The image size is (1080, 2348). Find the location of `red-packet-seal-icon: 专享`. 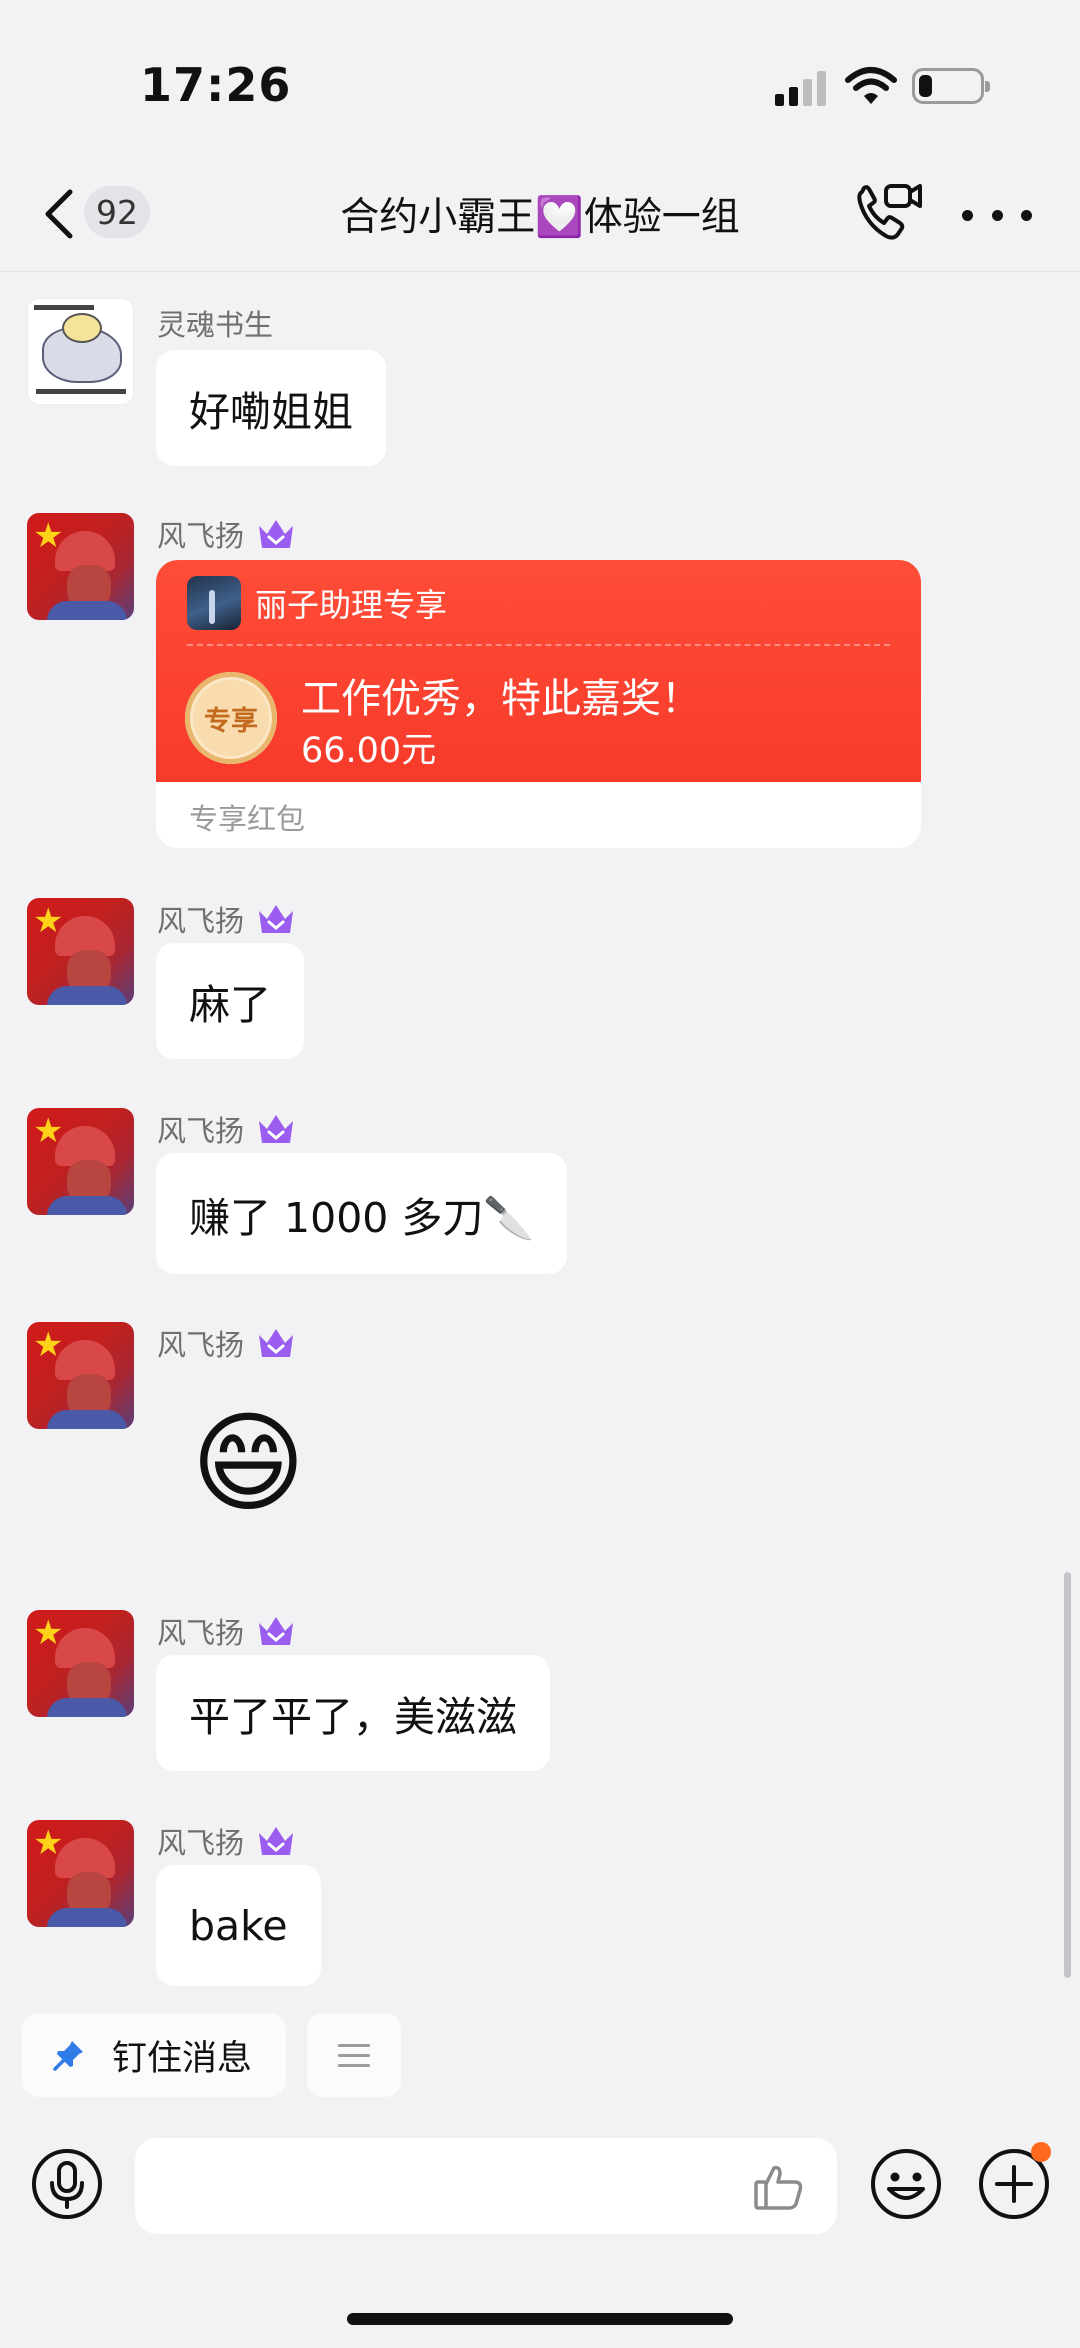

red-packet-seal-icon: 专享 is located at coordinates (231, 718).